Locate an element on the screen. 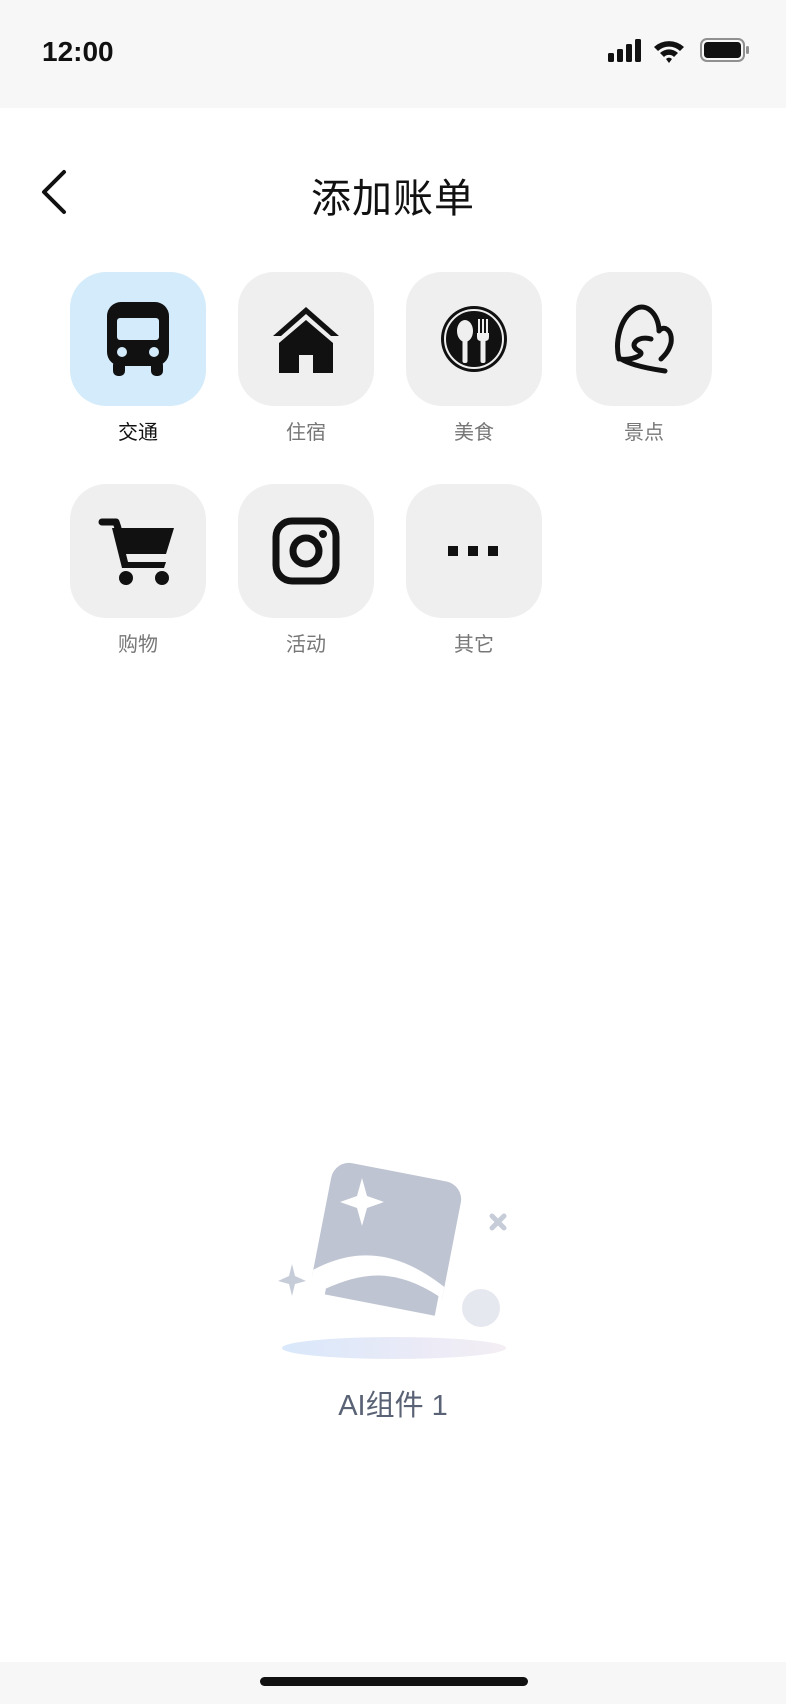 The image size is (786, 1704). home-indicator-area is located at coordinates (393, 1683).